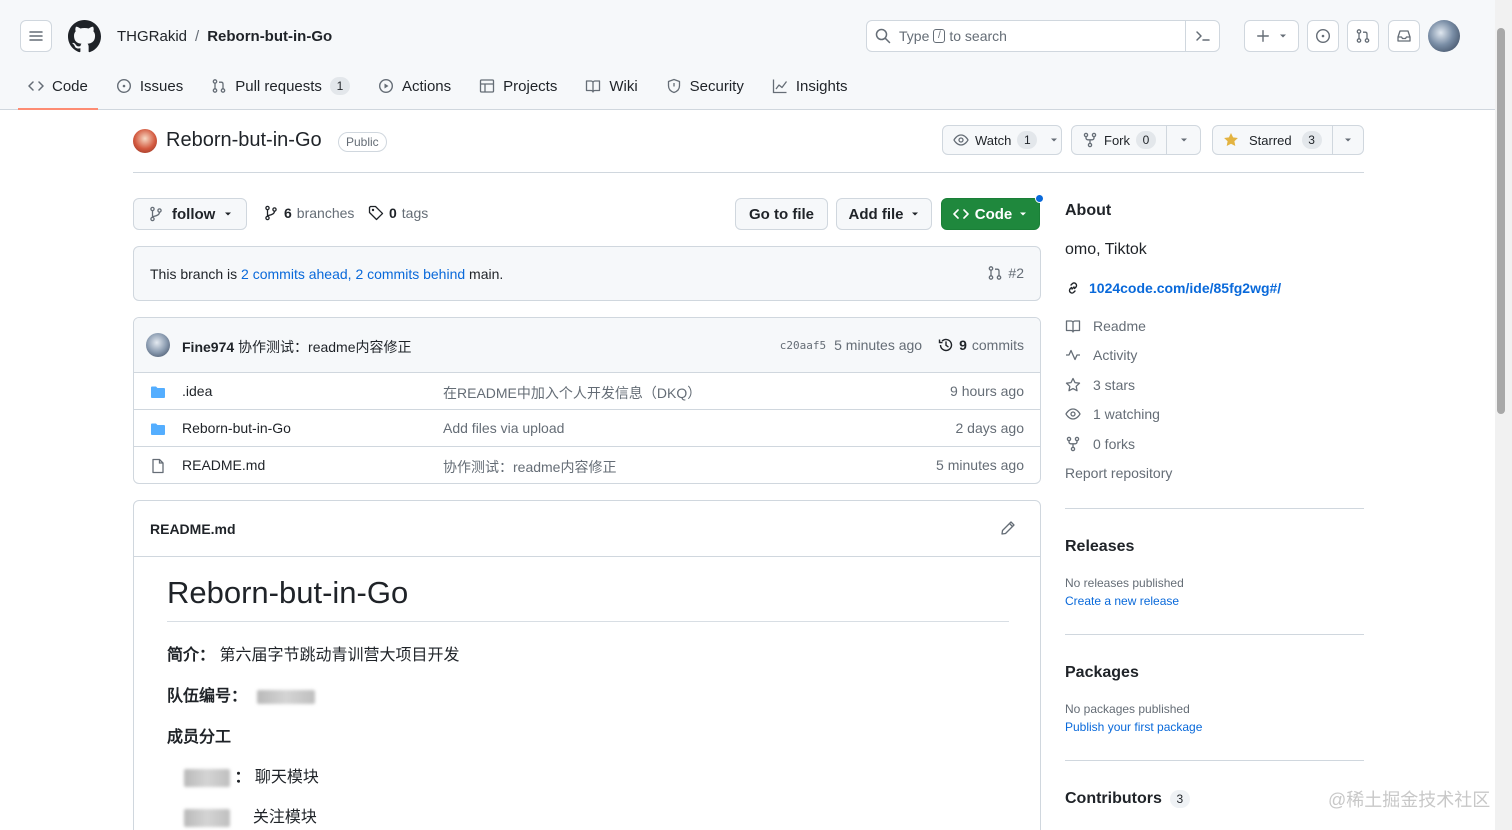  Describe the element at coordinates (36, 86) in the screenshot. I see `code-icon` at that location.